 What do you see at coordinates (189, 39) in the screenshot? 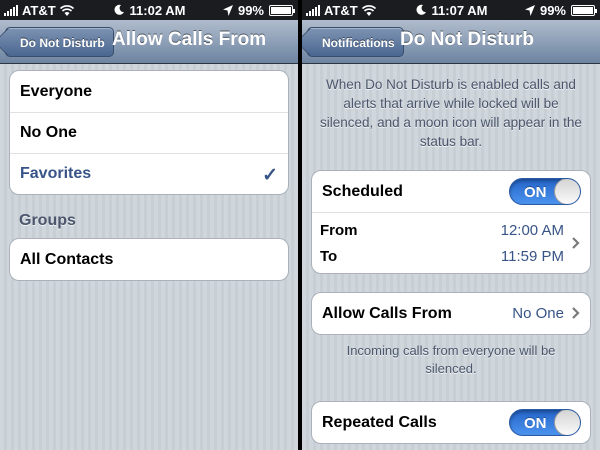
I see `page-title: Allow Calls From` at bounding box center [189, 39].